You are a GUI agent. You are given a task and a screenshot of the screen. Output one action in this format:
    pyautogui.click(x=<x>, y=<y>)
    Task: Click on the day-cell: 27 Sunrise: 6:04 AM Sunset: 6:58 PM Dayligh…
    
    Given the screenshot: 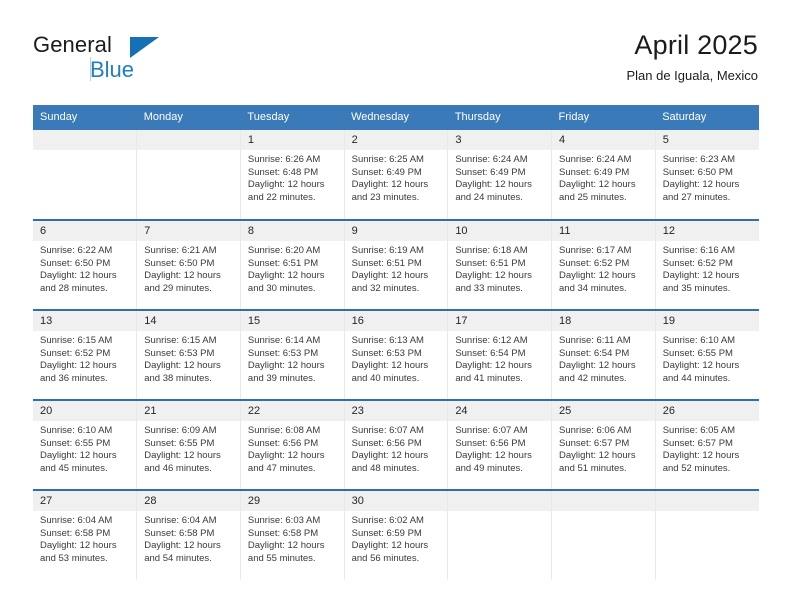 What is the action you would take?
    pyautogui.click(x=85, y=534)
    